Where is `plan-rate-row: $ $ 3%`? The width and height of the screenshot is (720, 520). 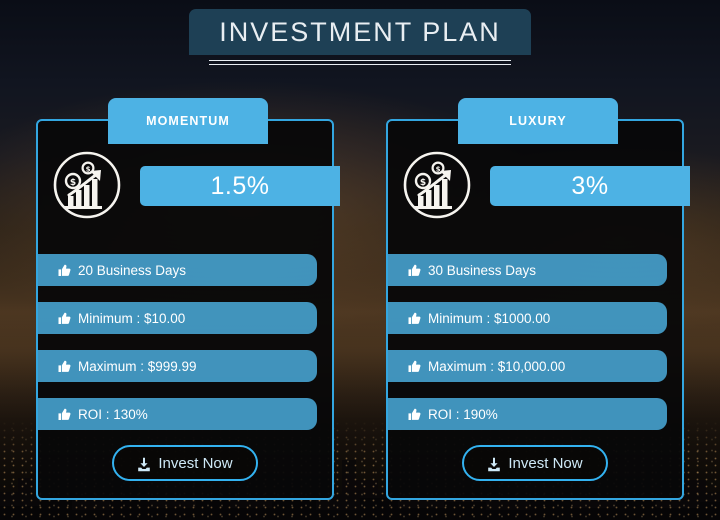
plan-rate-row: $ $ 3% is located at coordinates (539, 186).